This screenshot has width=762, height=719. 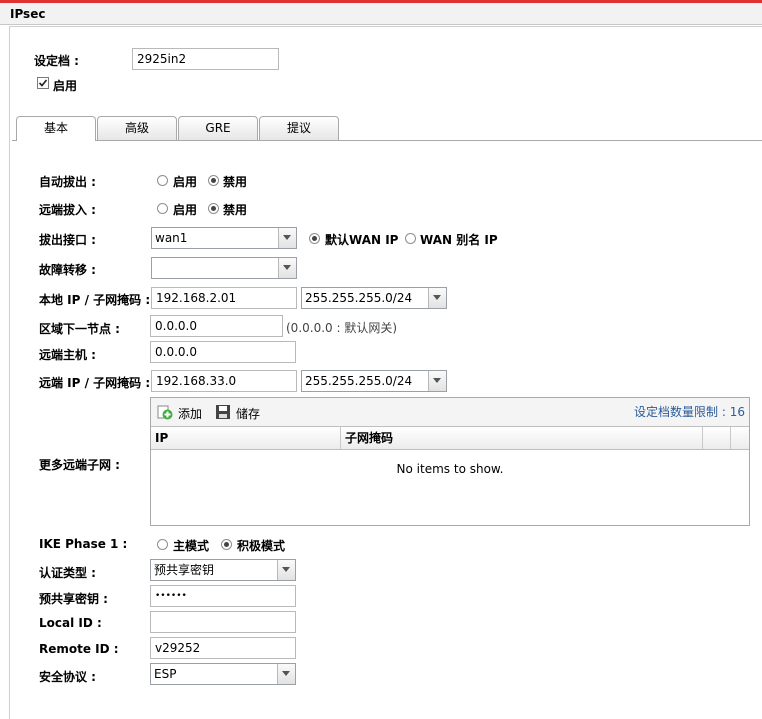 I want to click on failover-select, so click(x=224, y=268).